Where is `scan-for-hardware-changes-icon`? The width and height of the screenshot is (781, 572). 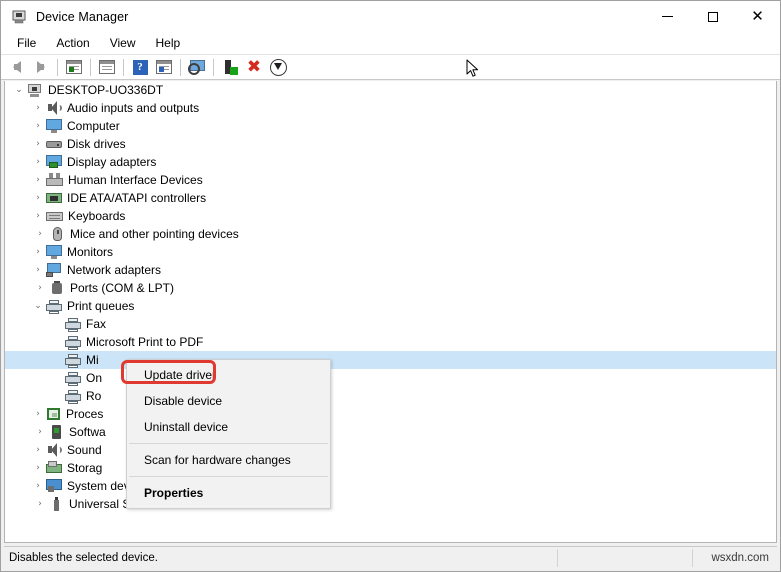
scan-for-hardware-changes-icon is located at coordinates (196, 67).